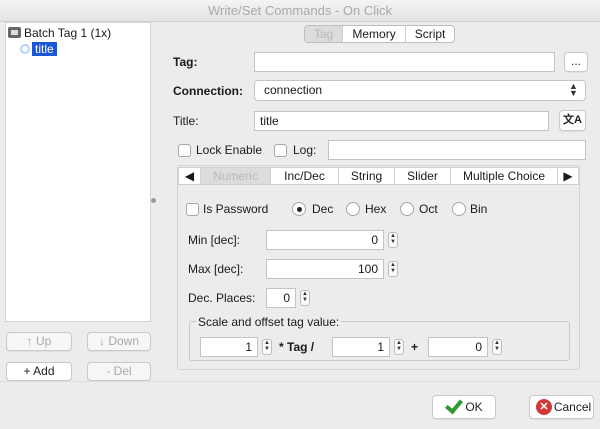 This screenshot has height=429, width=600. Describe the element at coordinates (361, 347) in the screenshot. I see `divisor-input: 1` at that location.